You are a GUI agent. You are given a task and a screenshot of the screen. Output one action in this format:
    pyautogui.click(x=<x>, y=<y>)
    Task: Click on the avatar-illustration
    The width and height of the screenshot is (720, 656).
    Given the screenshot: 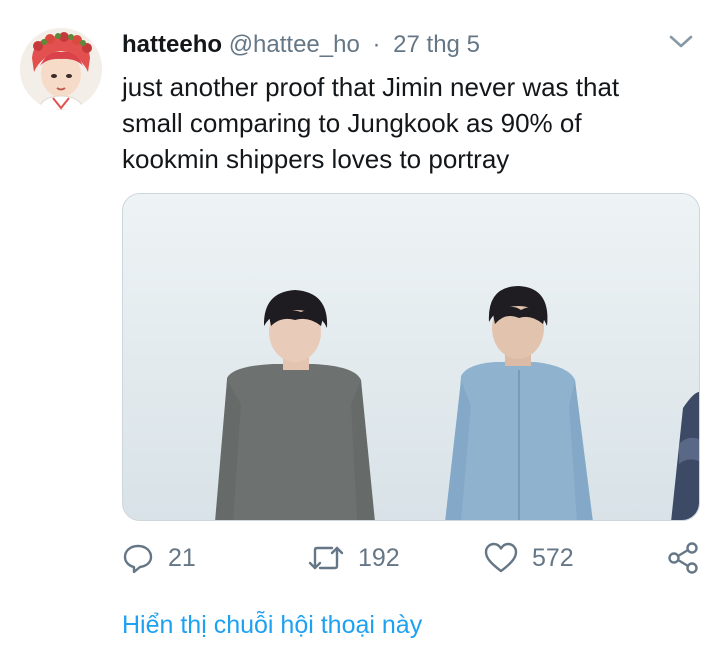 What is the action you would take?
    pyautogui.click(x=61, y=69)
    